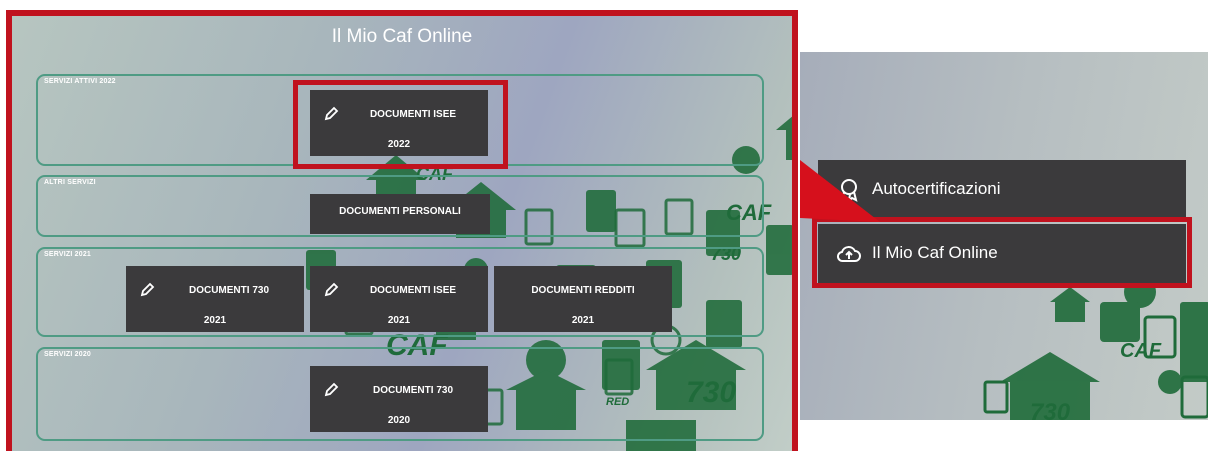  What do you see at coordinates (70, 182) in the screenshot?
I see `section-label: ALTRI SERVIZI` at bounding box center [70, 182].